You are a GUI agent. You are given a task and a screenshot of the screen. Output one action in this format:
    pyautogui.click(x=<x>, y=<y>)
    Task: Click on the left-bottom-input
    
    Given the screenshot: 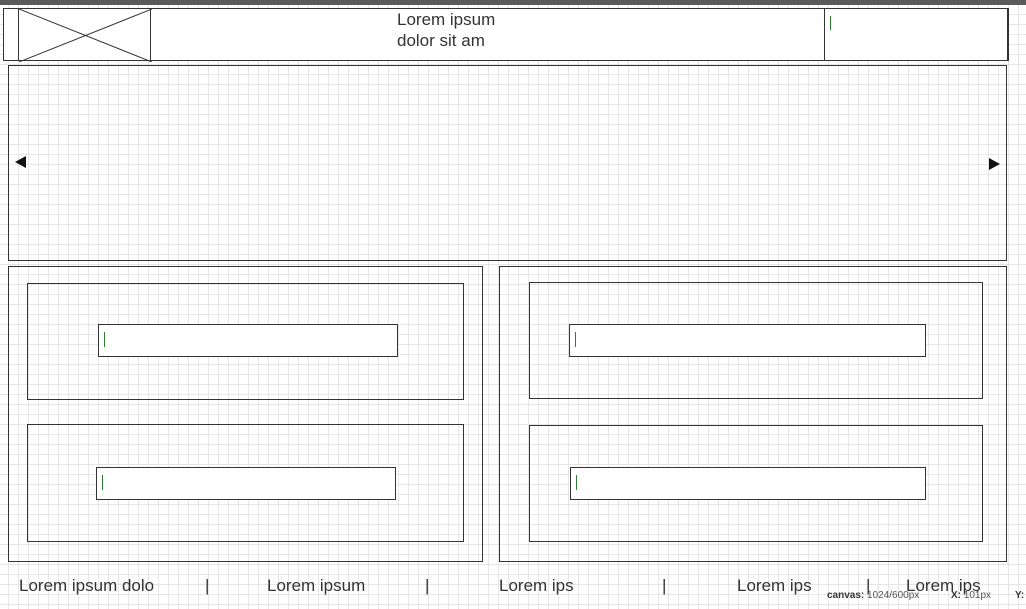 What is the action you would take?
    pyautogui.click(x=246, y=483)
    